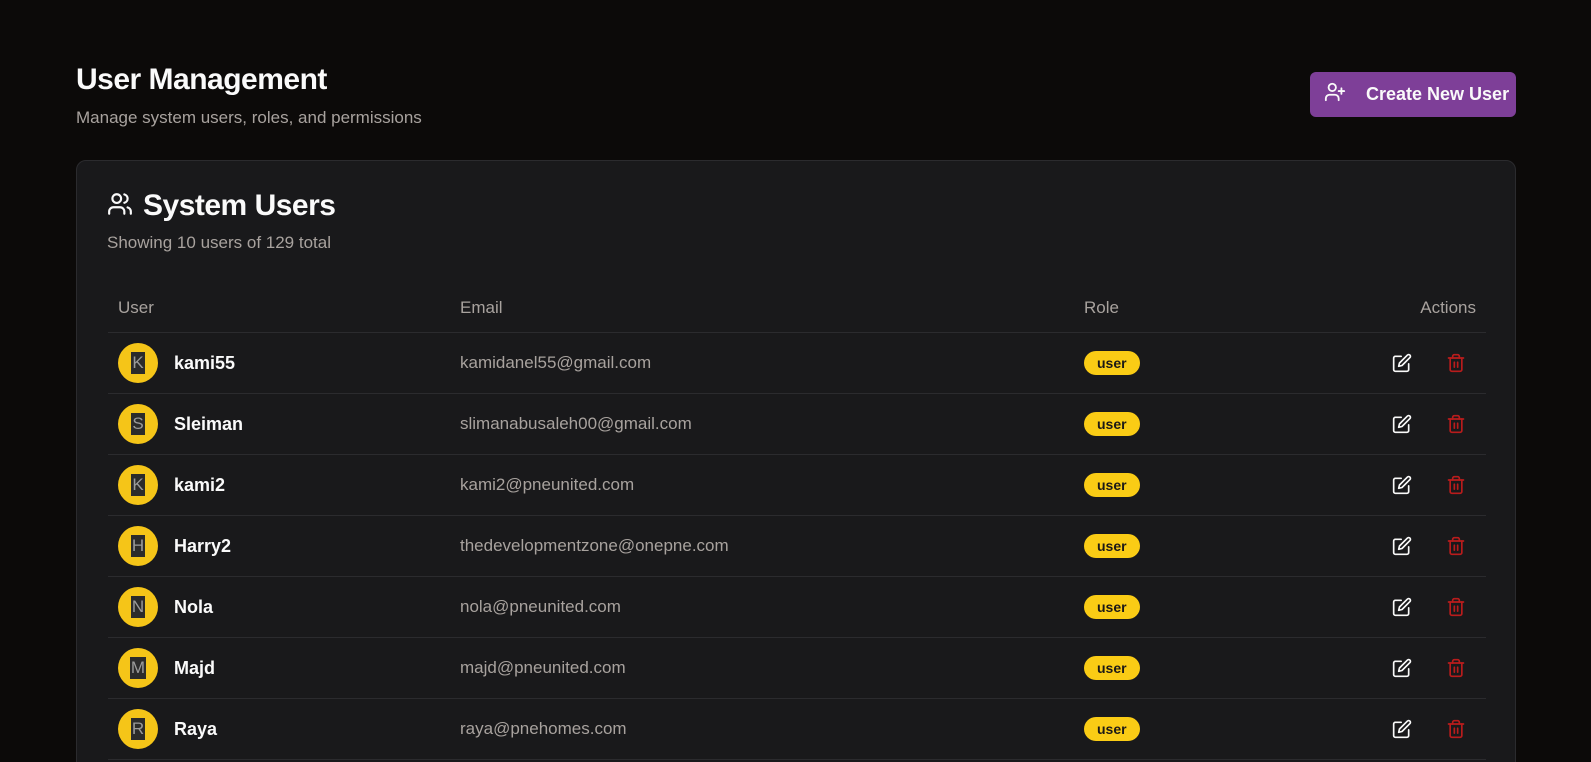 The height and width of the screenshot is (762, 1591). Describe the element at coordinates (543, 728) in the screenshot. I see `user-email: raya@pnehomes.com` at that location.